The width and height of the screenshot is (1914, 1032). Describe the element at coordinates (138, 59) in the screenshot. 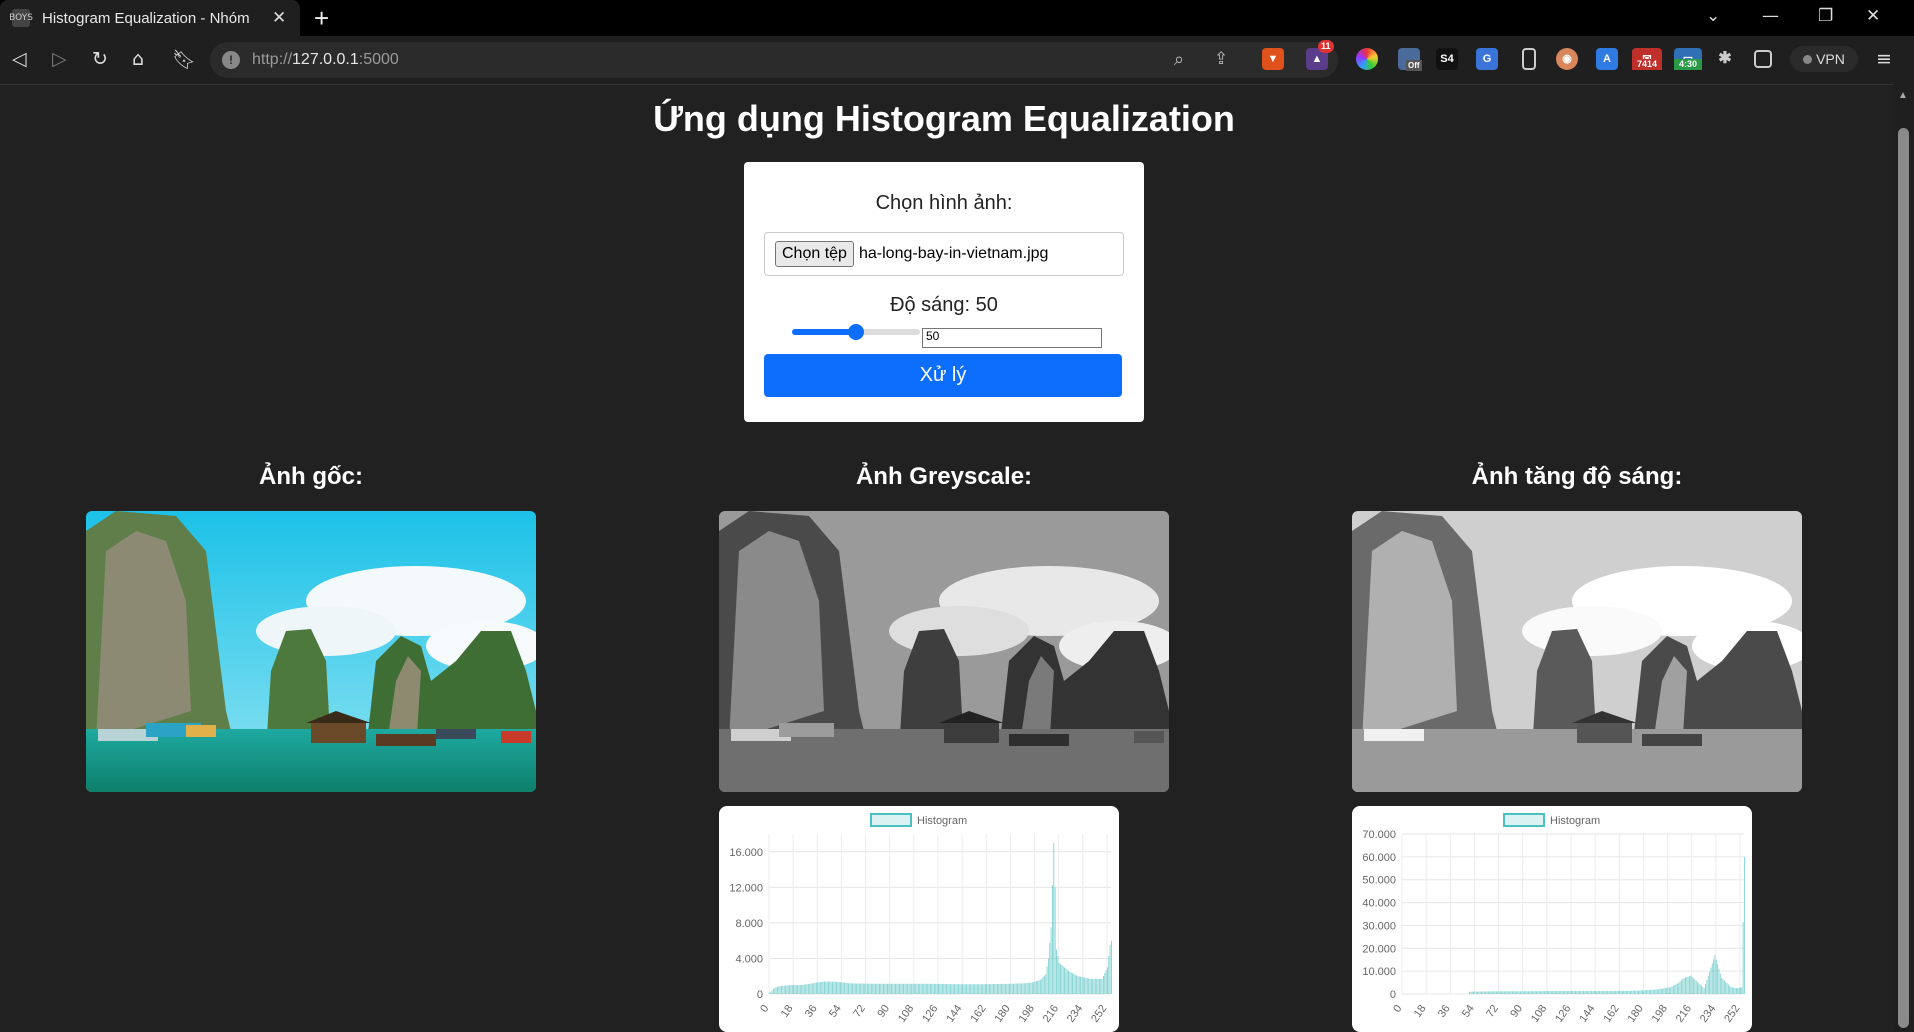

I see `home-icon: ⌂` at that location.